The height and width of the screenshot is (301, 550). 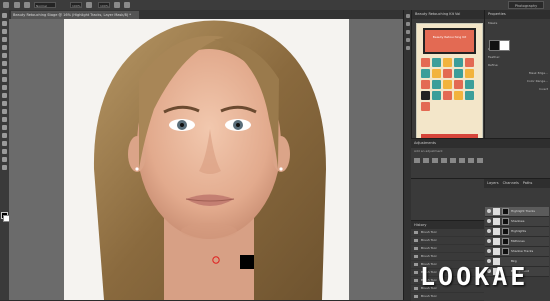 What do you see at coordinates (4, 159) in the screenshot?
I see `hand-tool-icon` at bounding box center [4, 159].